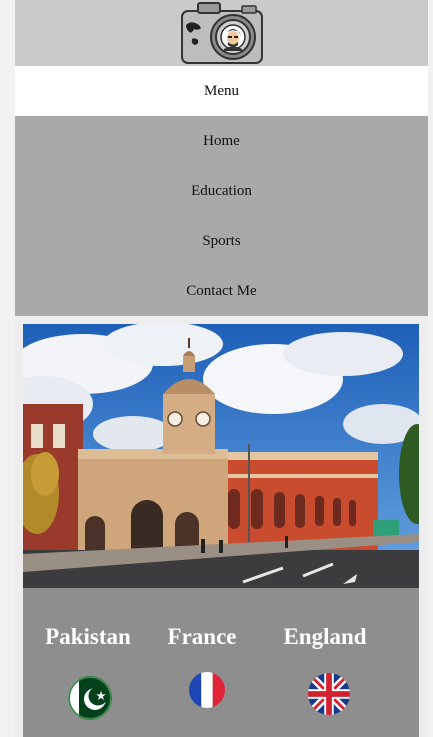  What do you see at coordinates (207, 690) in the screenshot?
I see `france-flag-icon` at bounding box center [207, 690].